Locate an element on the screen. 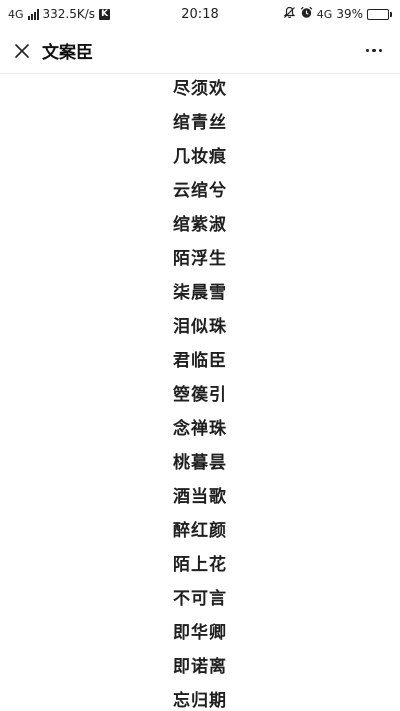  more-icon is located at coordinates (367, 50).